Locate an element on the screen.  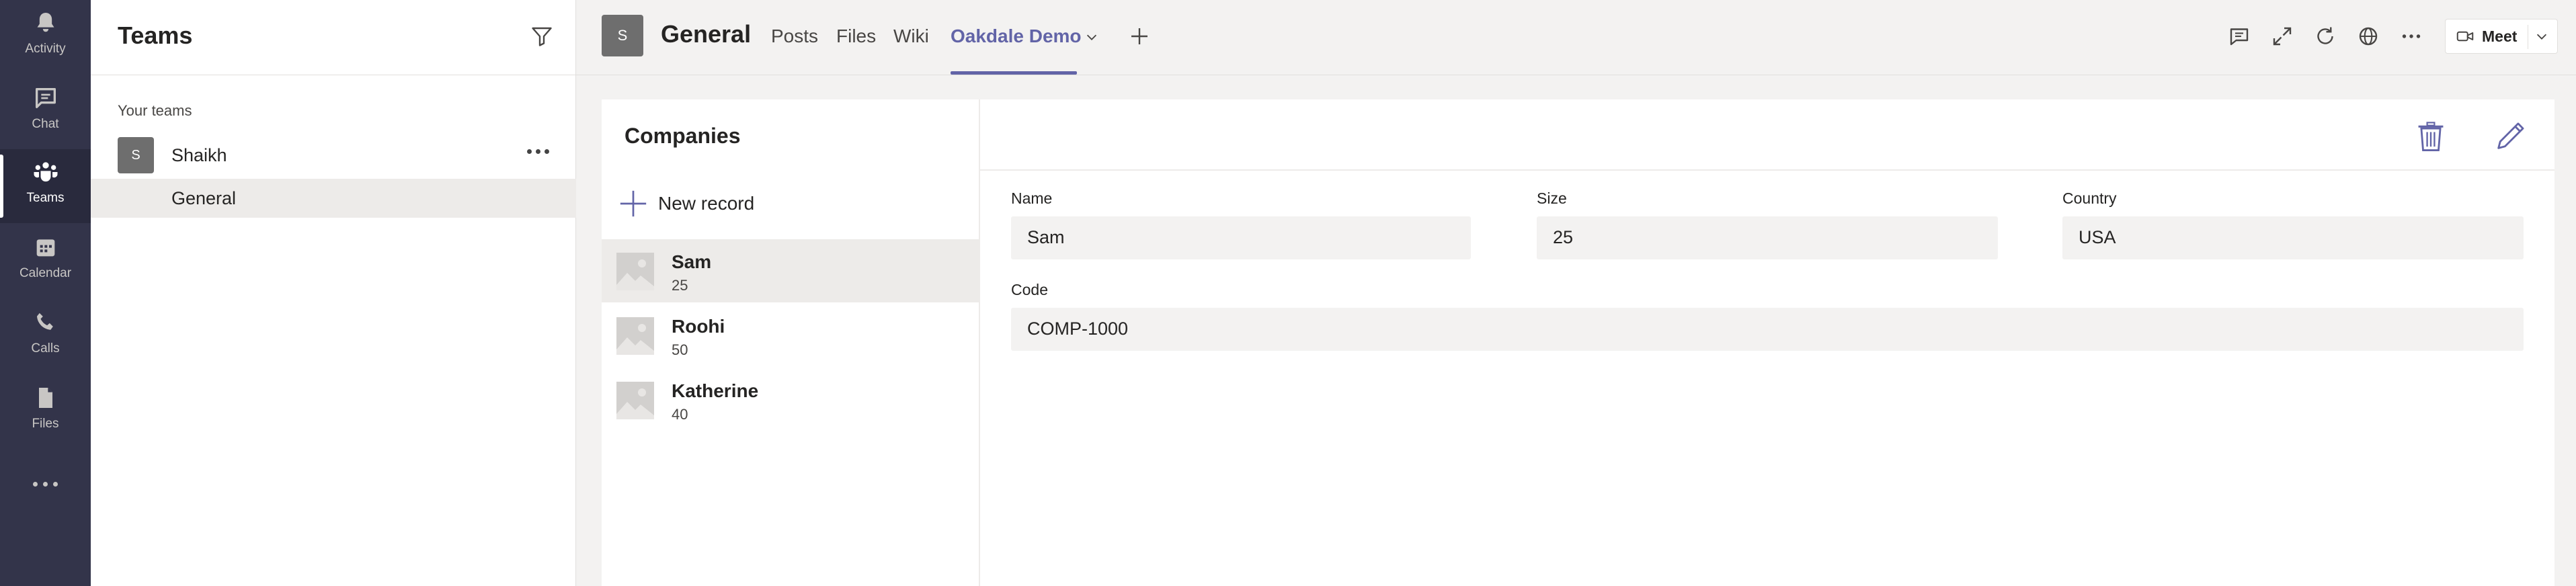
country-label: Country is located at coordinates (2089, 198).